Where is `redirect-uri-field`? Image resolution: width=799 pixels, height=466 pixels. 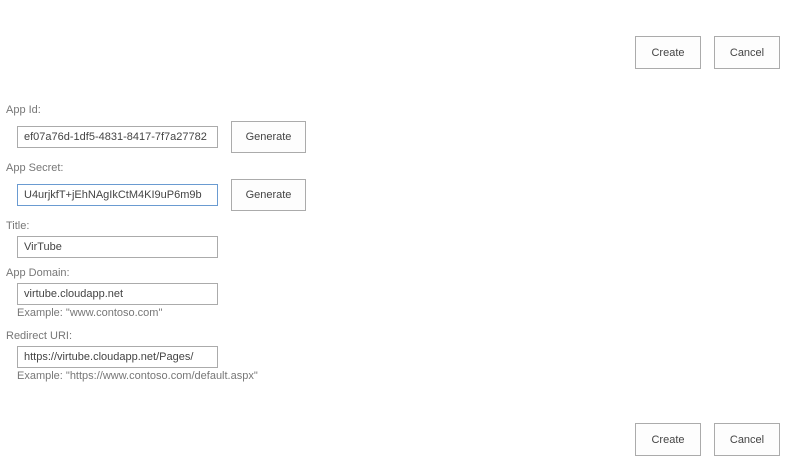 redirect-uri-field is located at coordinates (117, 357).